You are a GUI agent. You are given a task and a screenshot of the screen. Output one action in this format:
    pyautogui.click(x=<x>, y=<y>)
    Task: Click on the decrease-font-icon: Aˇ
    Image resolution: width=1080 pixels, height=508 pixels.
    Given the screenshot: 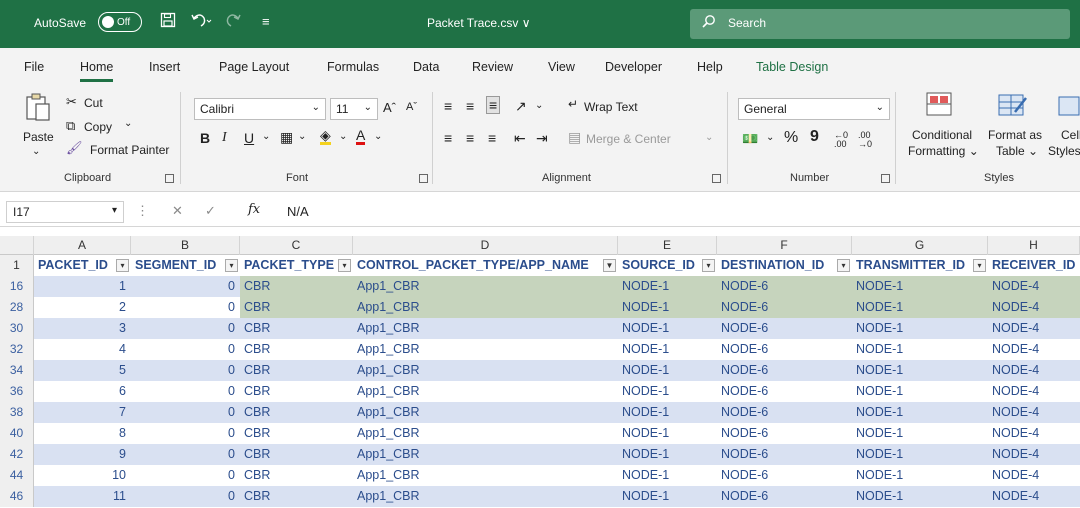 What is the action you would take?
    pyautogui.click(x=411, y=107)
    